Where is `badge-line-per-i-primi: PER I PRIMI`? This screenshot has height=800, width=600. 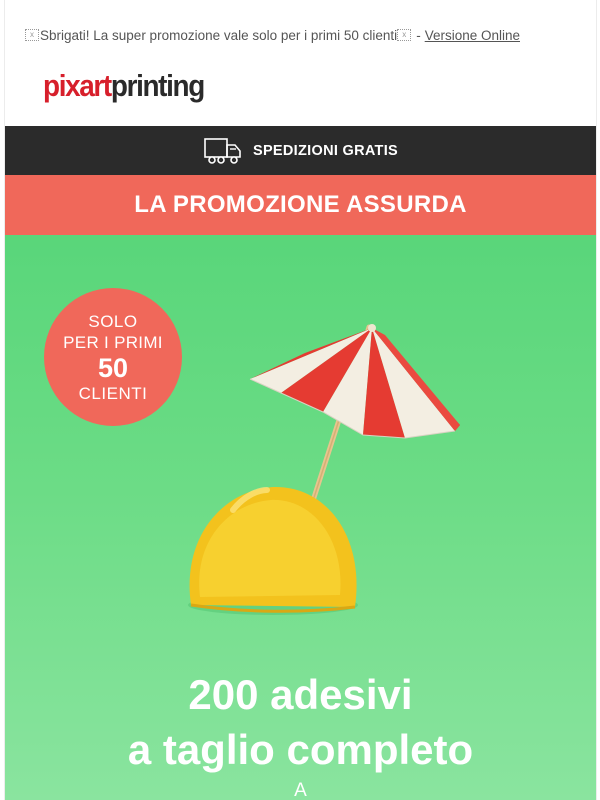
badge-line-per-i-primi: PER I PRIMI is located at coordinates (113, 342).